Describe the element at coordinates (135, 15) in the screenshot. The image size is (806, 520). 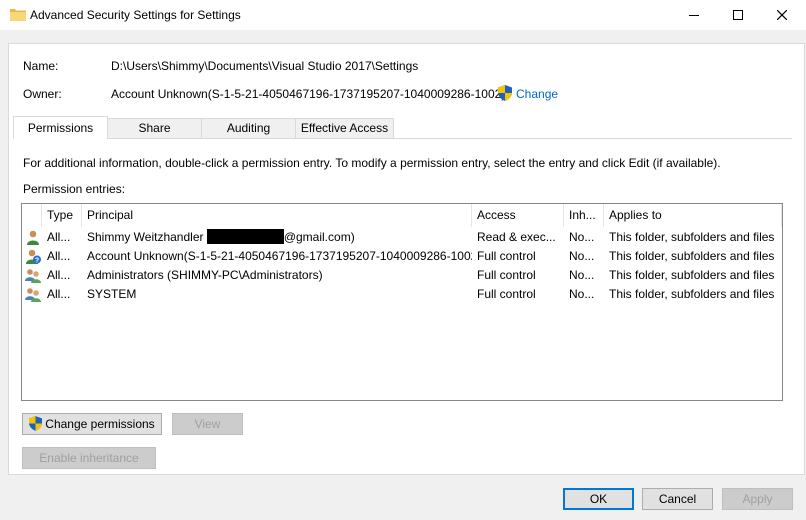
I see `window-title: Advanced Security Settings for Settings` at that location.